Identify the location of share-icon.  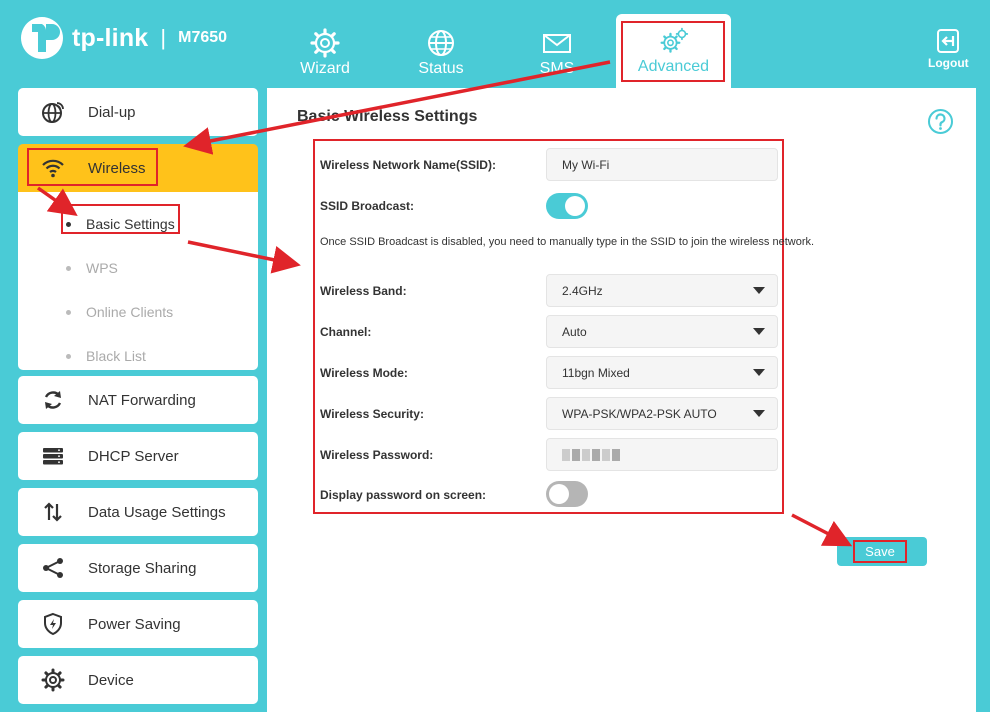
(53, 568).